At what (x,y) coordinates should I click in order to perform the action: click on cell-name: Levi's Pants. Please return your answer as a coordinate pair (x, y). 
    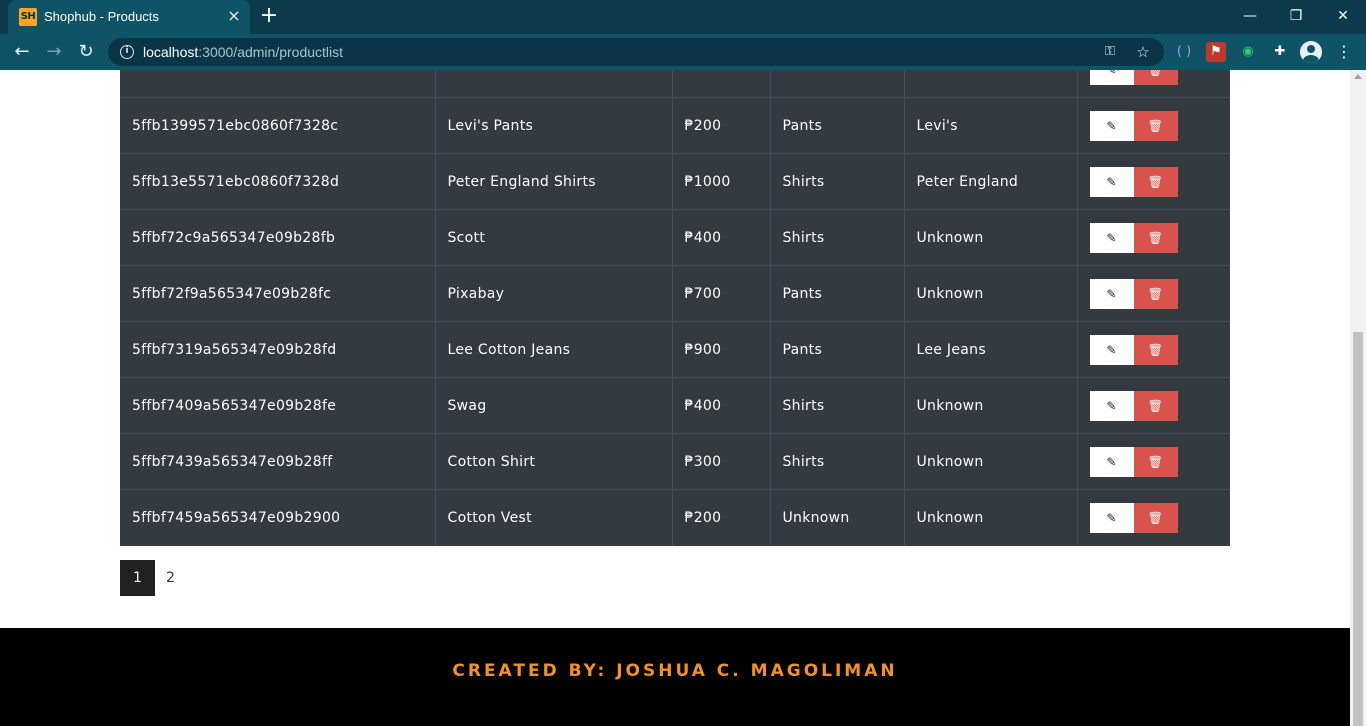
    Looking at the image, I should click on (553, 125).